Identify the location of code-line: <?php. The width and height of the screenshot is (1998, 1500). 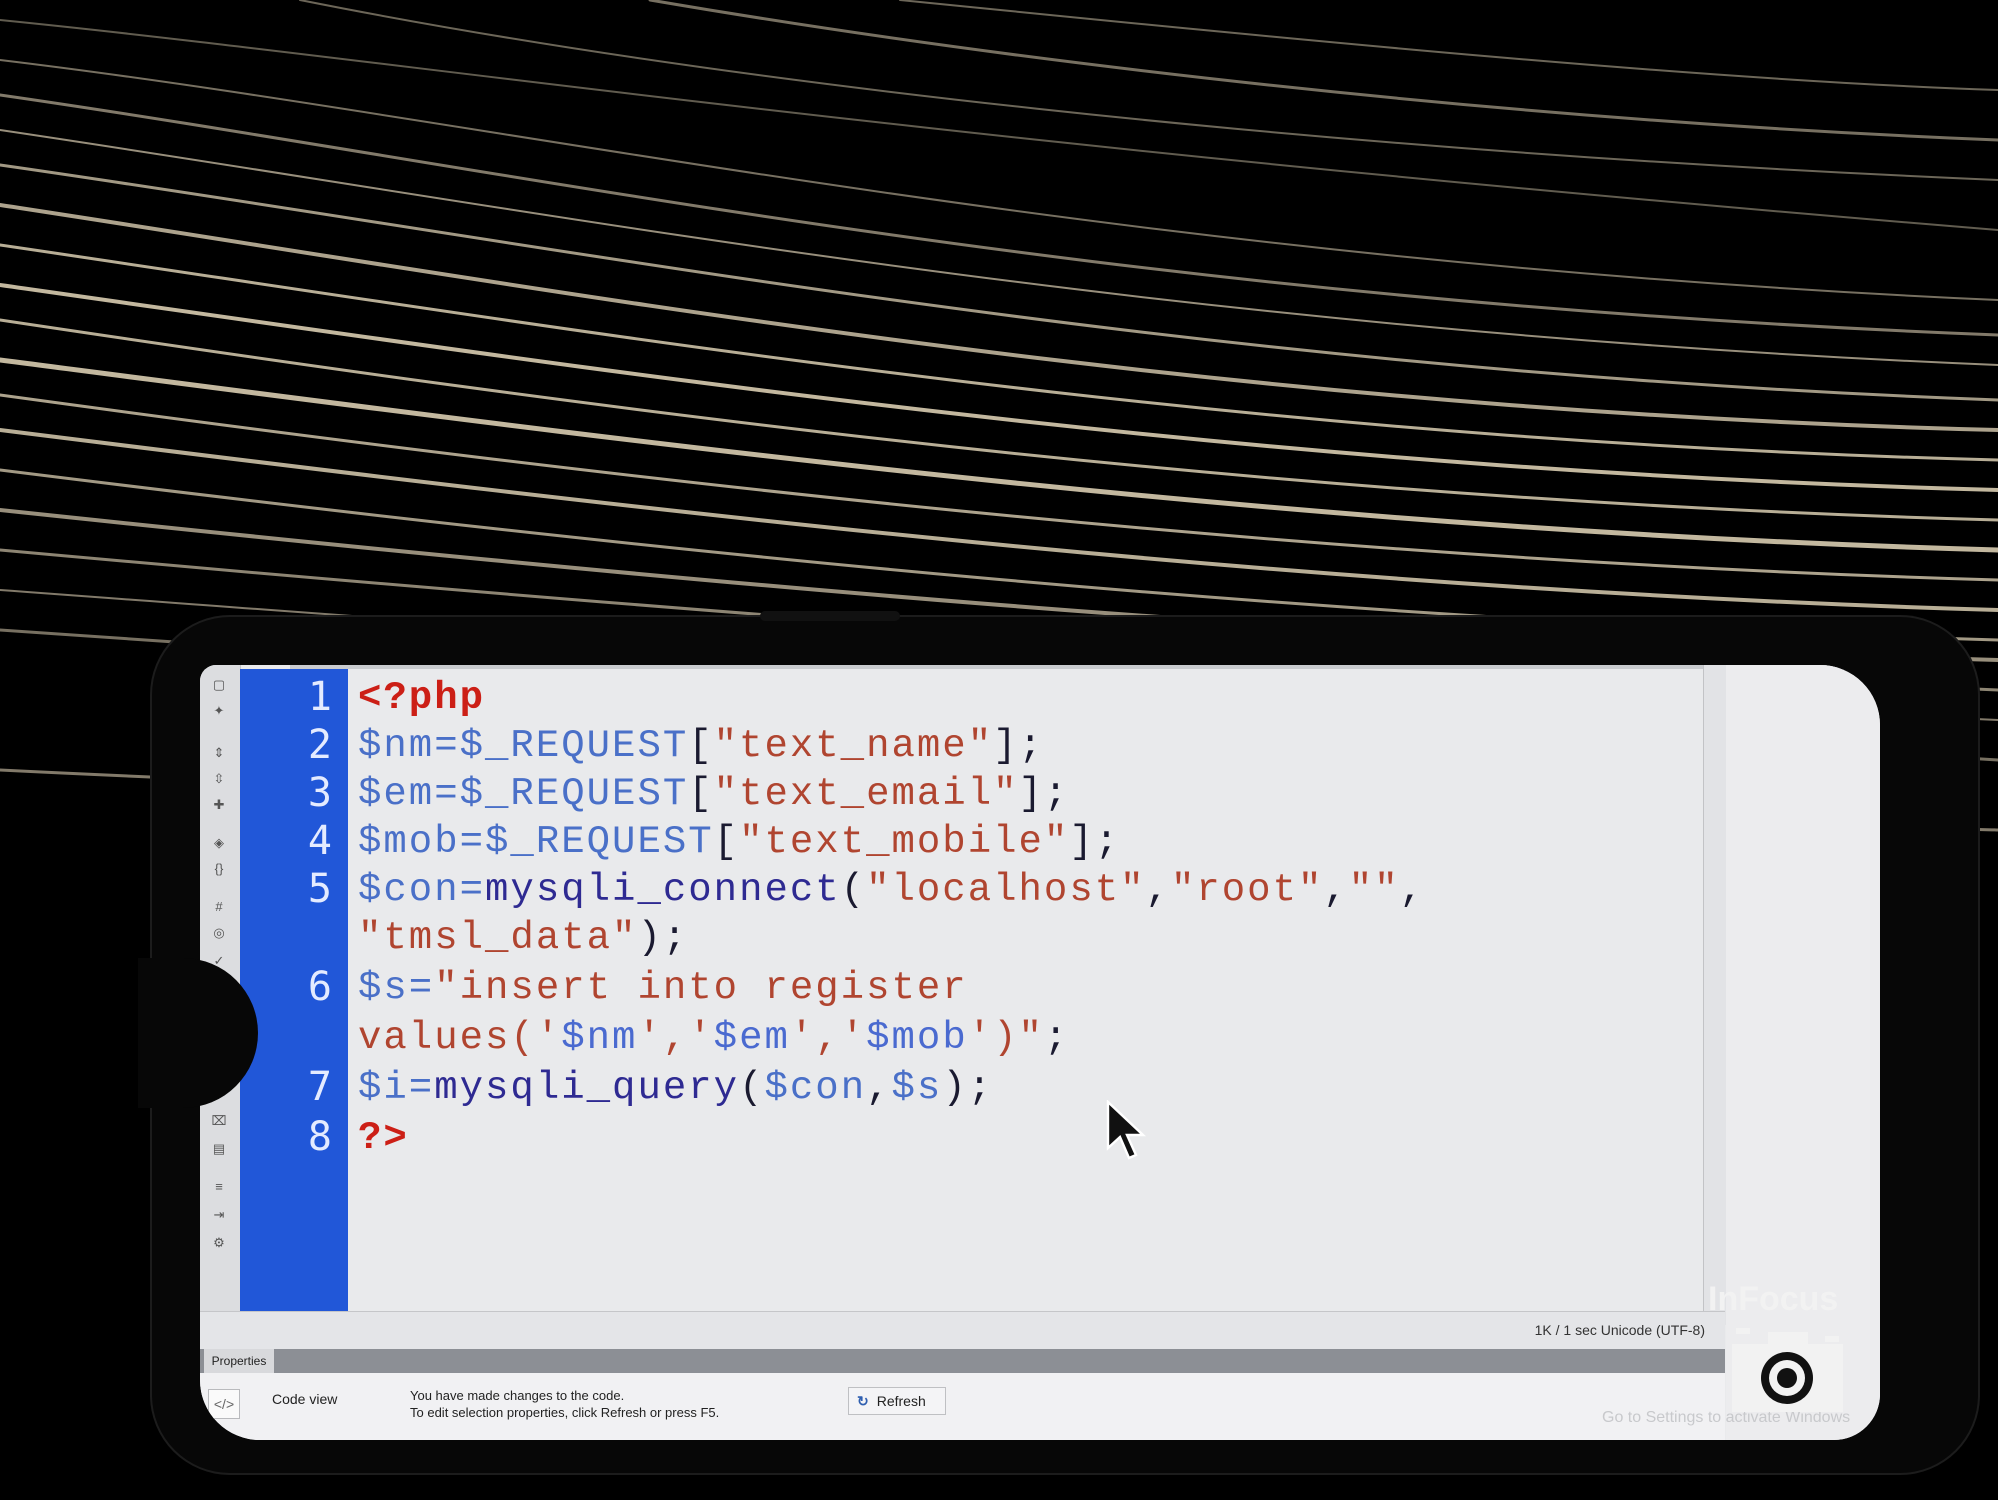
(421, 698).